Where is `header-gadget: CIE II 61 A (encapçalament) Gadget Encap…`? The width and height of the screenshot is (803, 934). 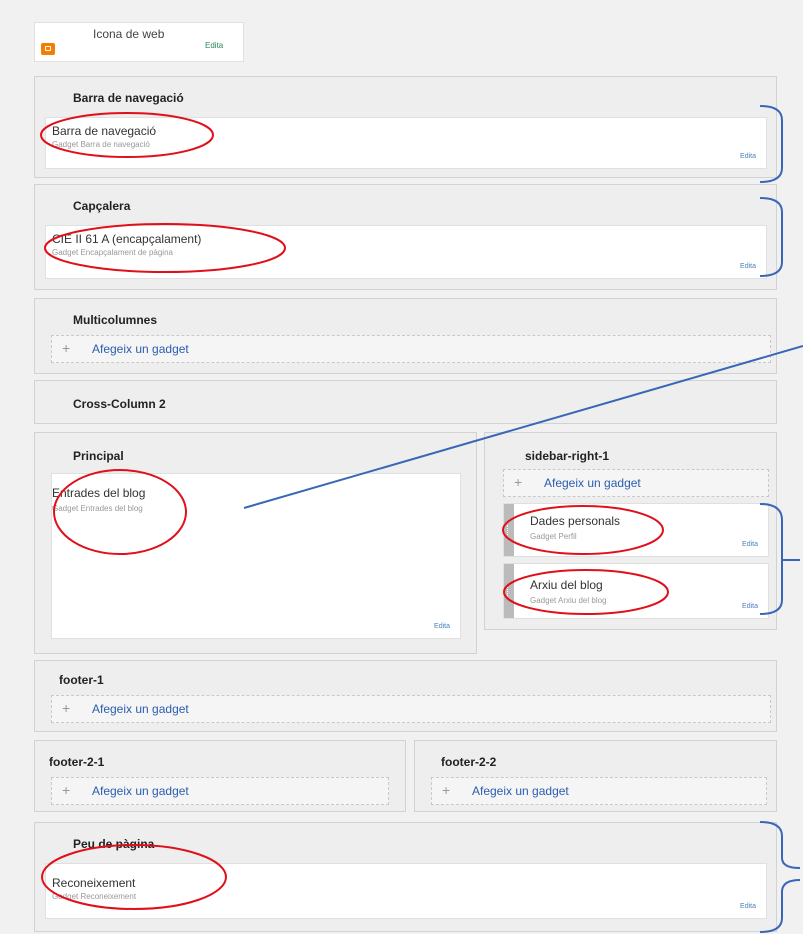
header-gadget: CIE II 61 A (encapçalament) Gadget Encap… is located at coordinates (406, 252).